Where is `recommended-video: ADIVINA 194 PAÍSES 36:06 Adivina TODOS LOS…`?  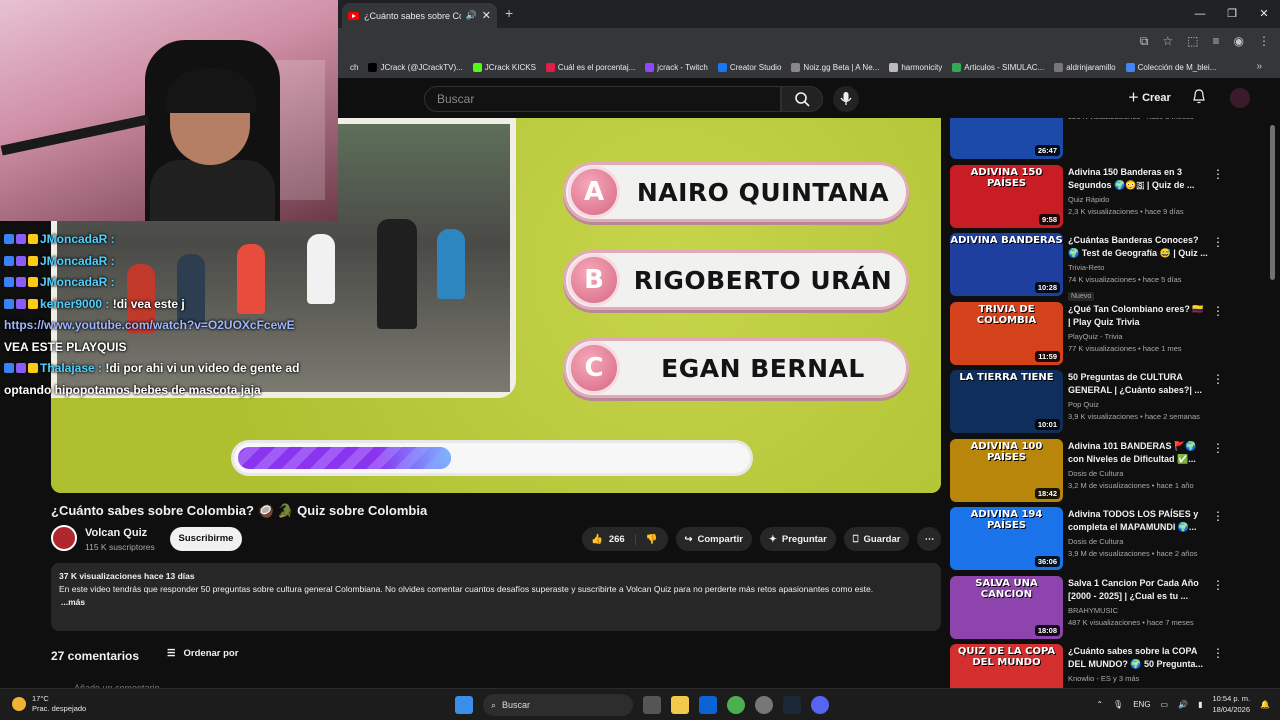
recommended-video: ADIVINA 194 PAÍSES 36:06 Adivina TODOS LOS… is located at coordinates (1105, 541).